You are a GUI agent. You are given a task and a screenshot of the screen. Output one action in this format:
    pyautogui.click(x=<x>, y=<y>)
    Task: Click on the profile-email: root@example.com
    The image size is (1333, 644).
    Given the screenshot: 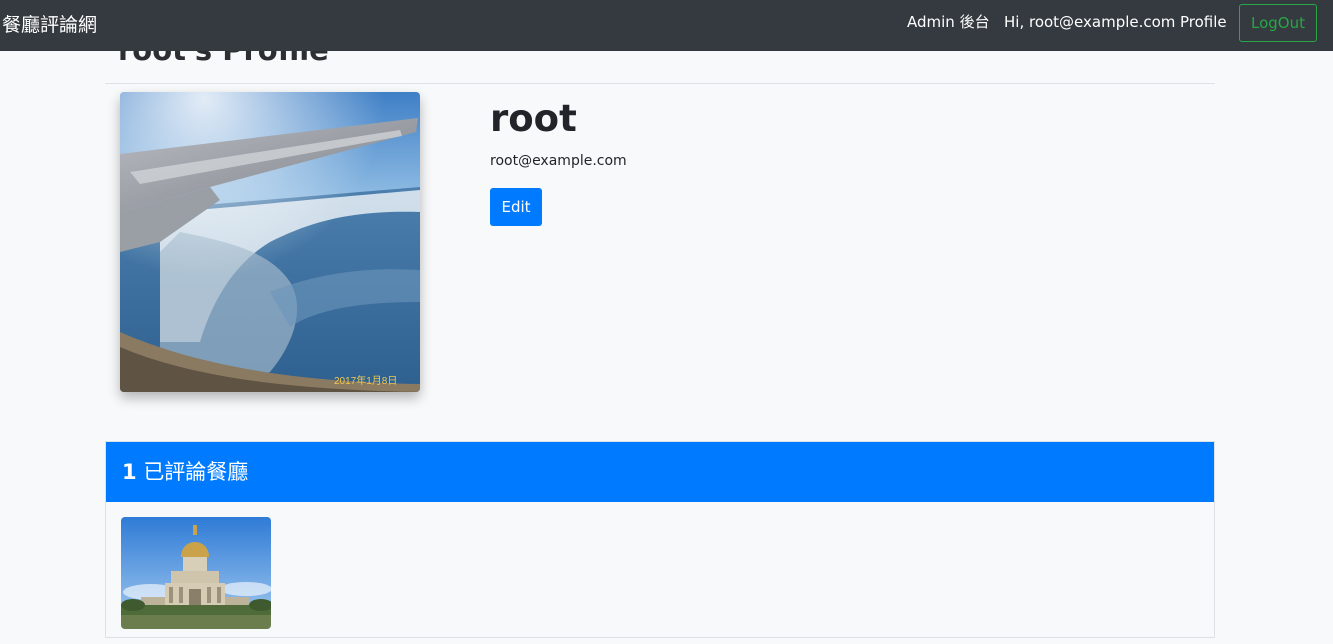 What is the action you would take?
    pyautogui.click(x=558, y=161)
    